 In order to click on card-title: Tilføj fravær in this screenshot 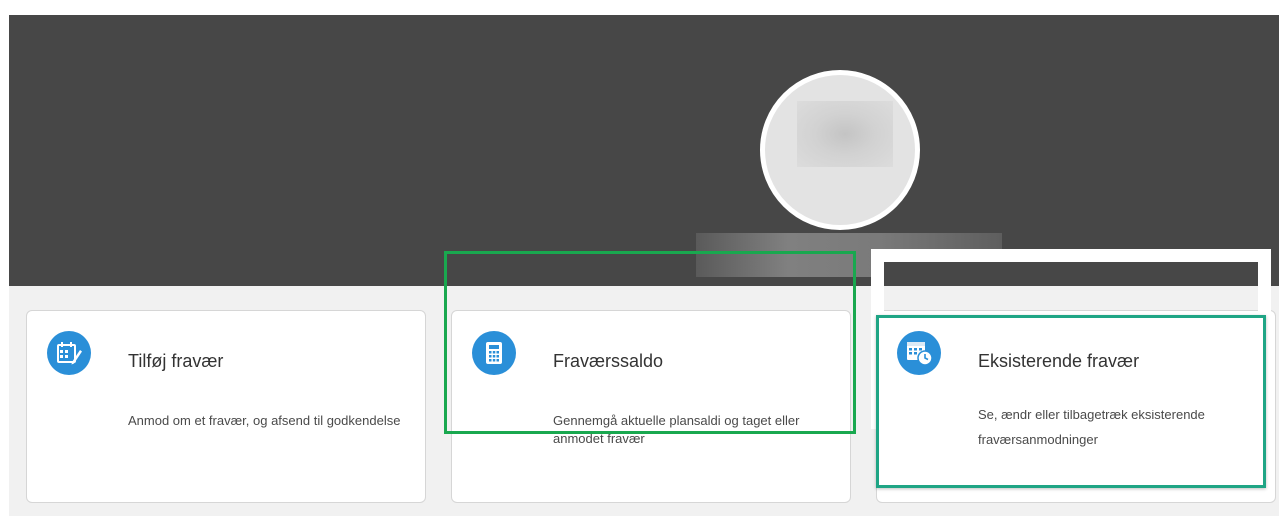, I will do `click(175, 361)`.